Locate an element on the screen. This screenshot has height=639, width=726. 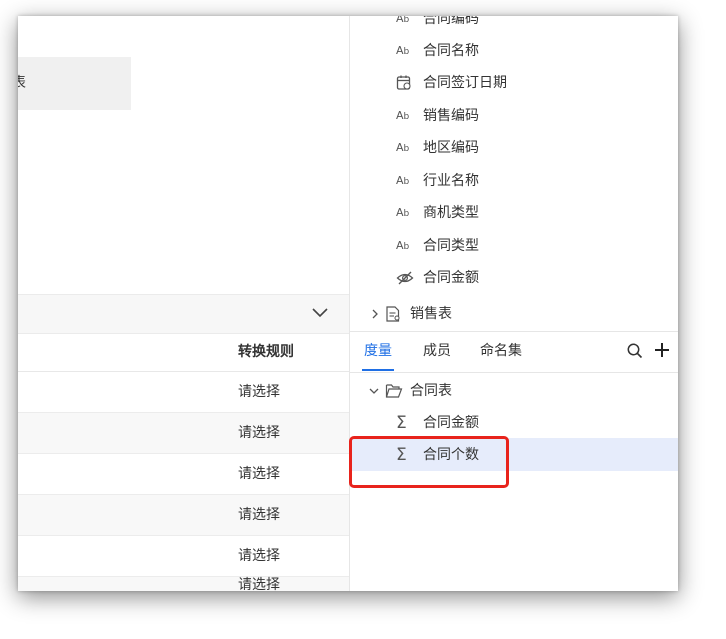
tab-bar: 度量 成员 命名集 is located at coordinates (514, 352).